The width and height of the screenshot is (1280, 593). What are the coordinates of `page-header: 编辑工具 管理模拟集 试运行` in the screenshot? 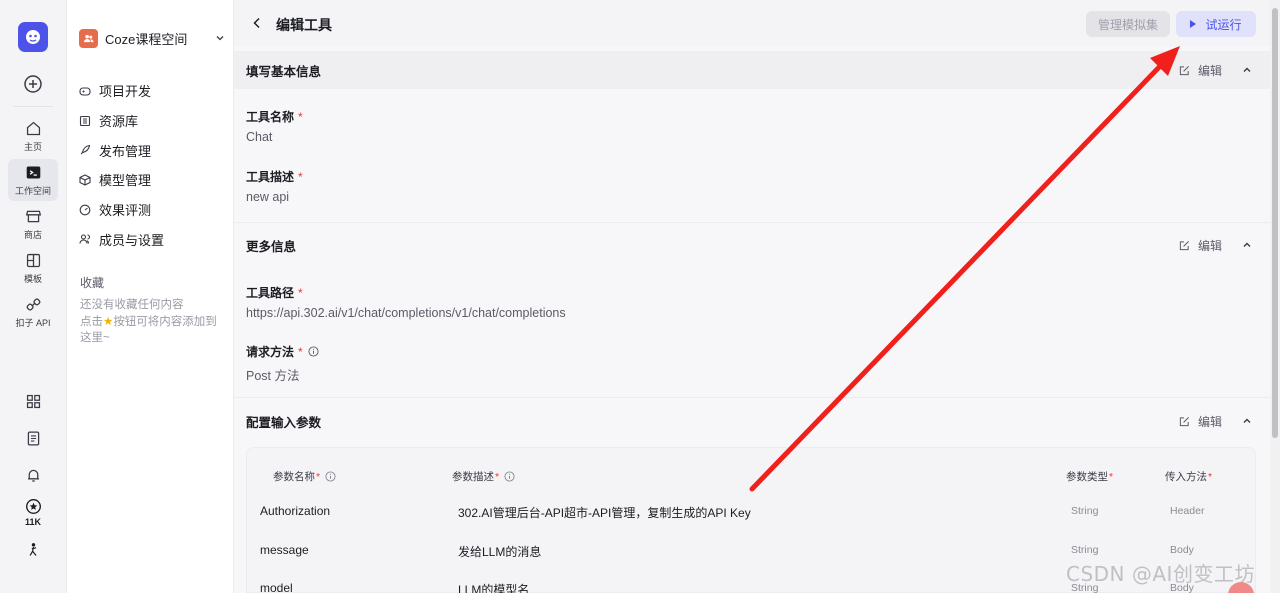 It's located at (752, 23).